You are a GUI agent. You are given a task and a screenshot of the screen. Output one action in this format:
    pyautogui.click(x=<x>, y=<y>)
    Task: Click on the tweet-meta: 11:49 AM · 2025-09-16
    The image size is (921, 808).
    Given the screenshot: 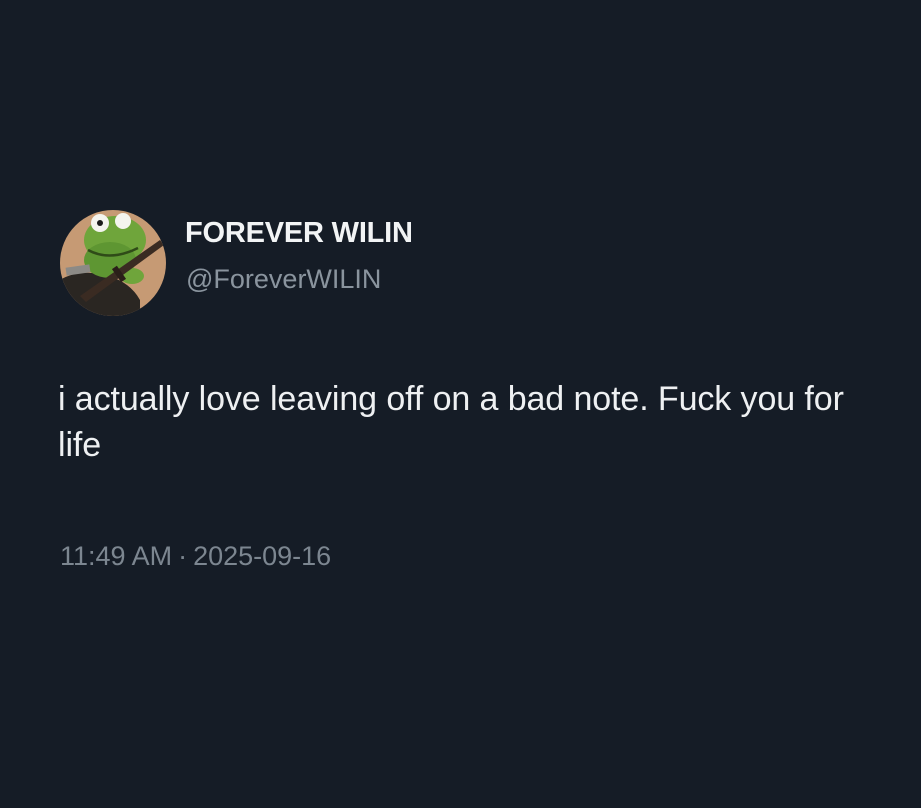 What is the action you would take?
    pyautogui.click(x=195, y=556)
    